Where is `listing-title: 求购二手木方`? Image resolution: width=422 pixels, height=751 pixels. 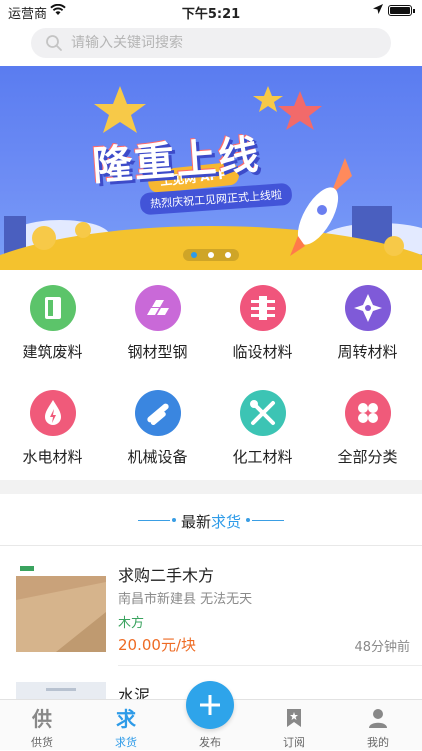
listing-title: 求购二手木方 is located at coordinates (166, 575).